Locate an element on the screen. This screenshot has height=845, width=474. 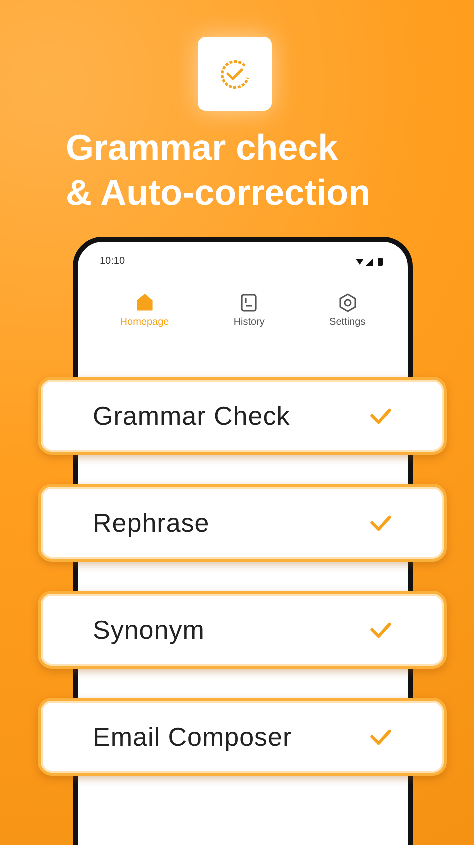
feature-card: Rephrase is located at coordinates (242, 523).